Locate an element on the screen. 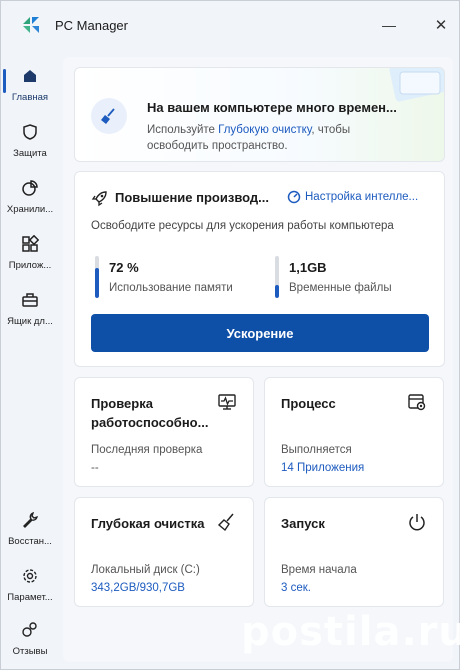 The width and height of the screenshot is (460, 670). apps-grid-icon is located at coordinates (30, 244).